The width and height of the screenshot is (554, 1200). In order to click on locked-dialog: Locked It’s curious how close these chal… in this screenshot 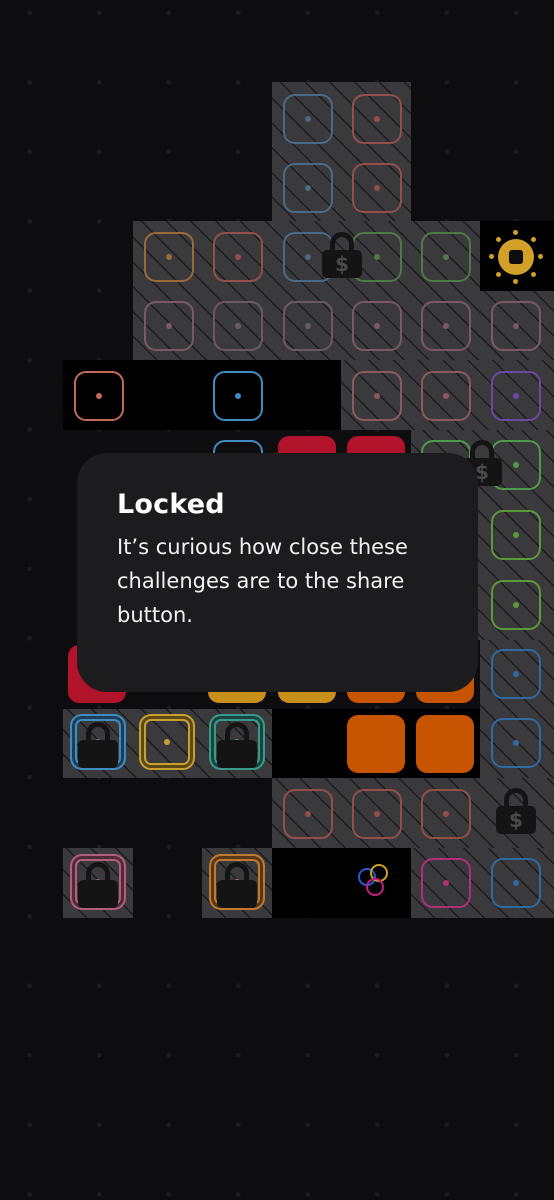, I will do `click(277, 572)`.